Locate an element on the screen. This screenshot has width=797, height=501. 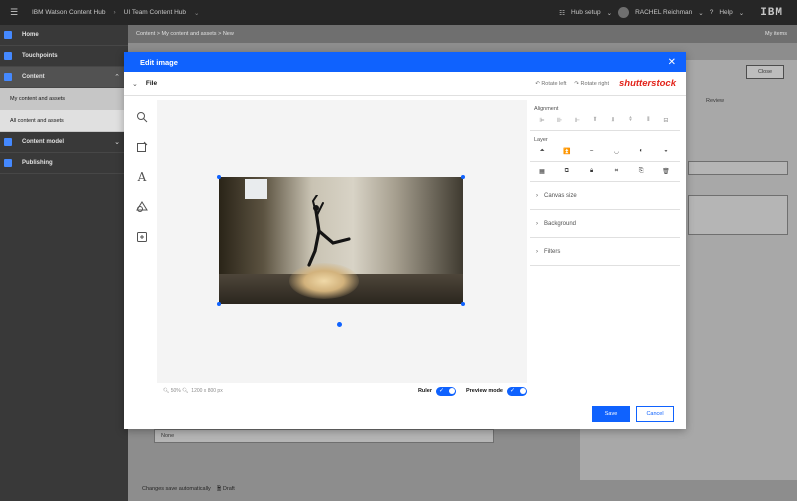
trash-icon: 🗑︎ is located at coordinates (666, 171).